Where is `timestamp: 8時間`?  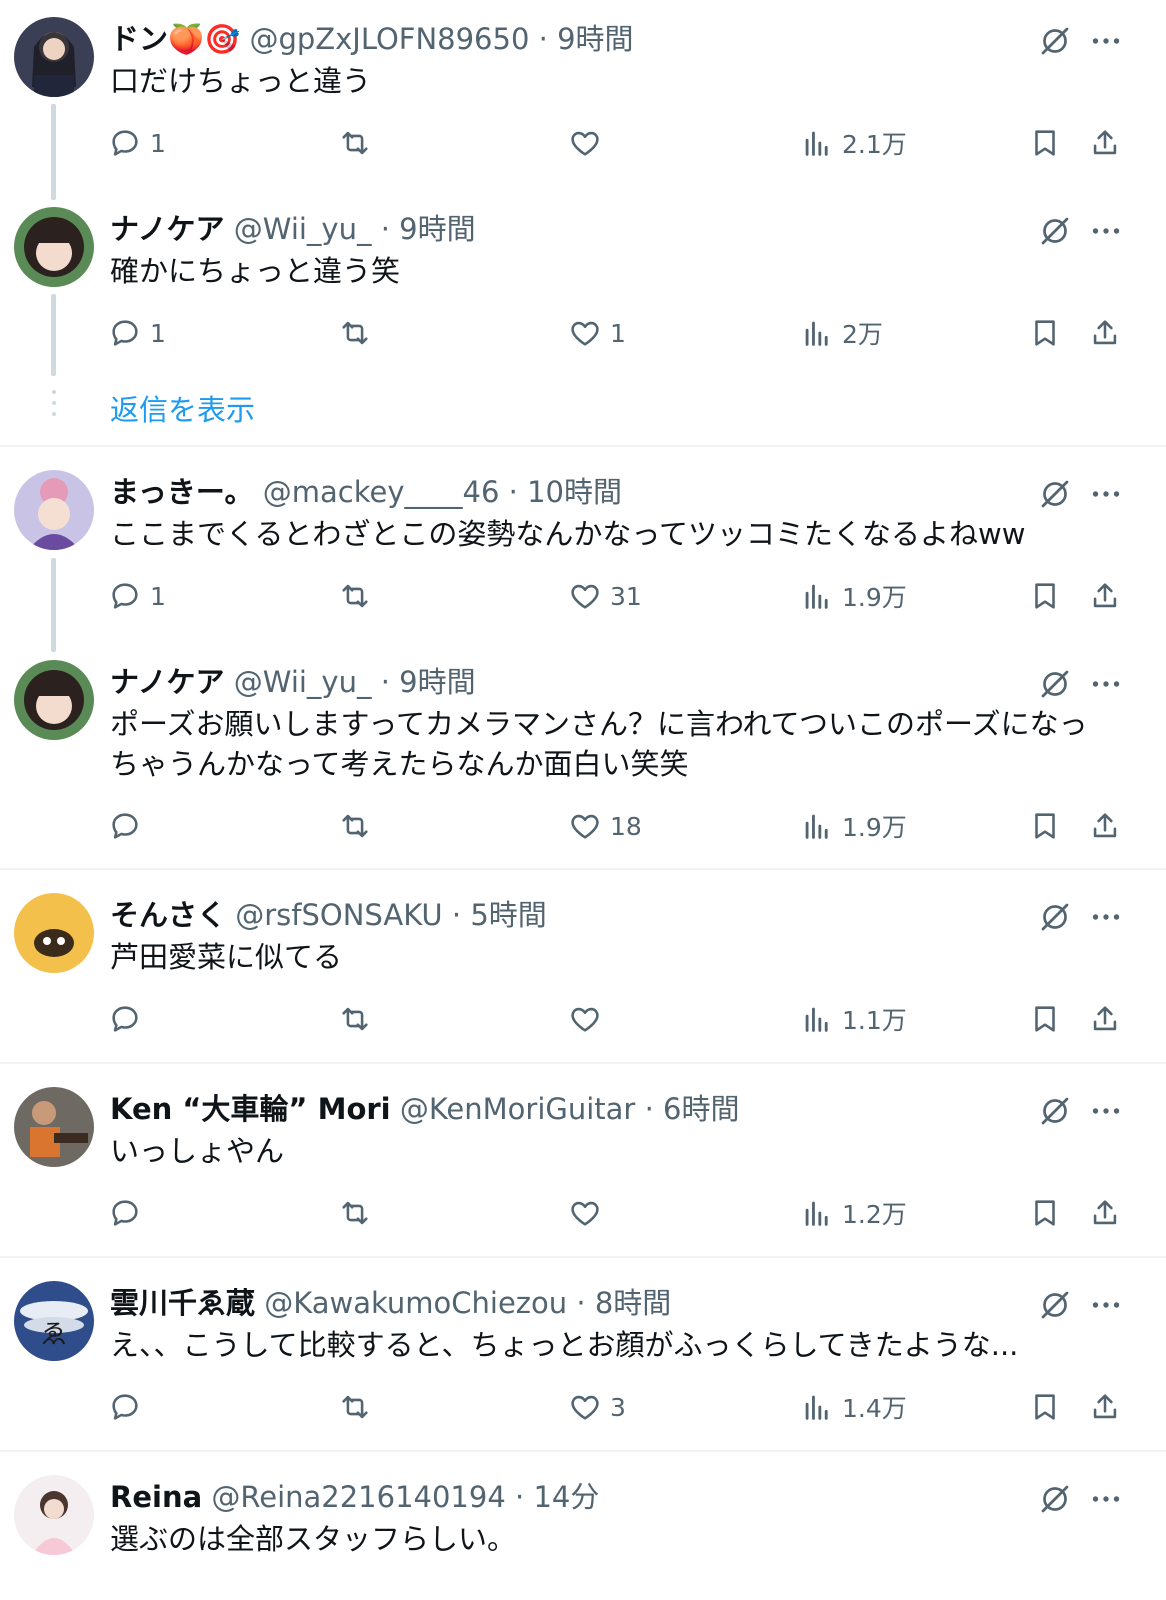
timestamp: 8時間 is located at coordinates (633, 1303).